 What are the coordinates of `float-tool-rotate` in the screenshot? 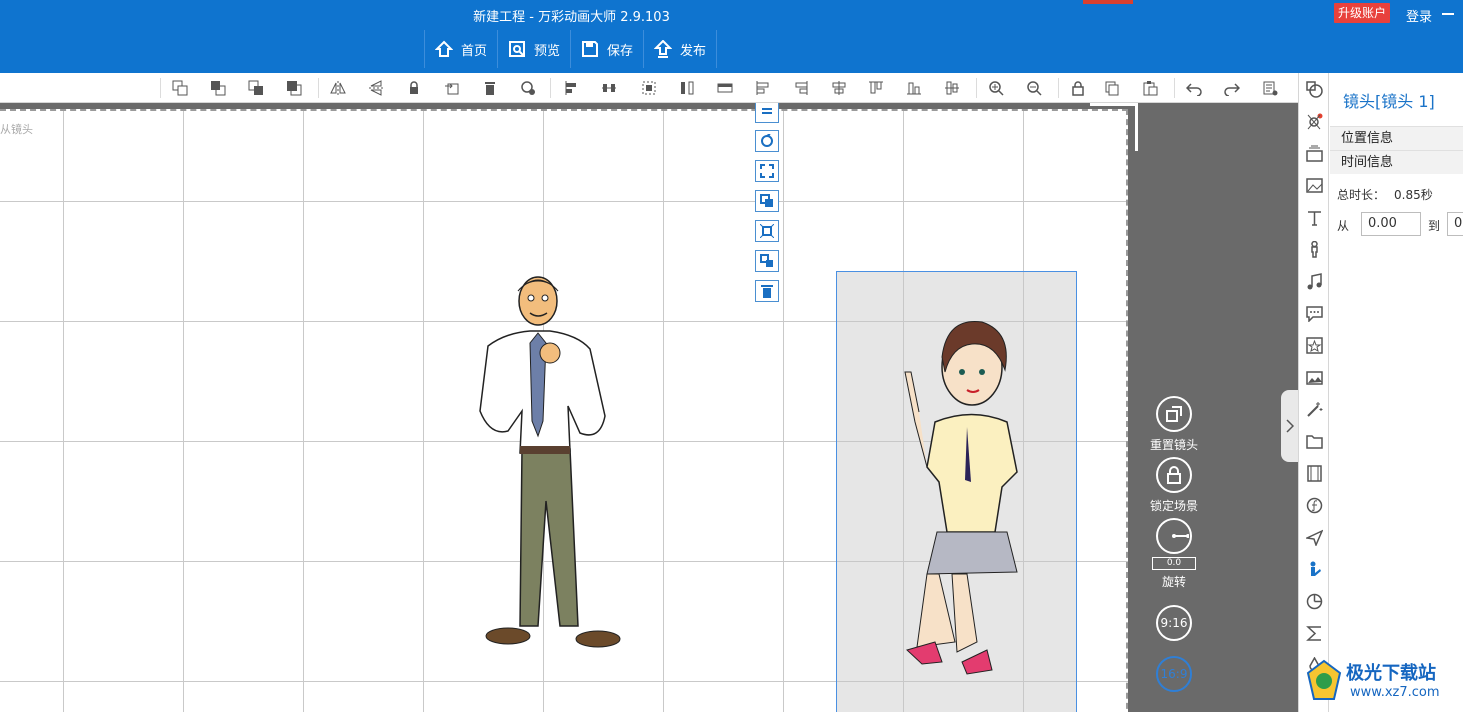 It's located at (767, 141).